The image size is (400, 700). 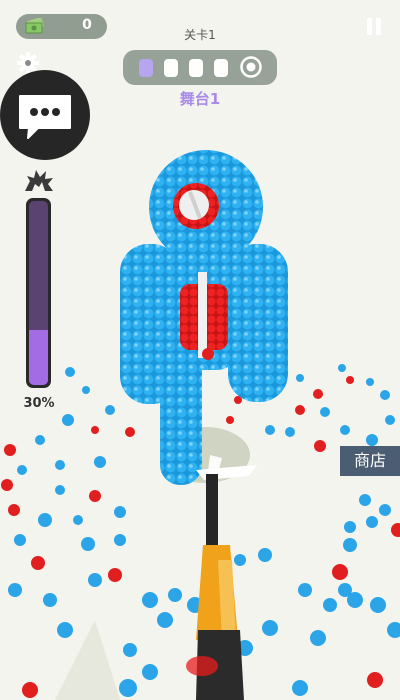 What do you see at coordinates (369, 26) in the screenshot?
I see `pause-icon` at bounding box center [369, 26].